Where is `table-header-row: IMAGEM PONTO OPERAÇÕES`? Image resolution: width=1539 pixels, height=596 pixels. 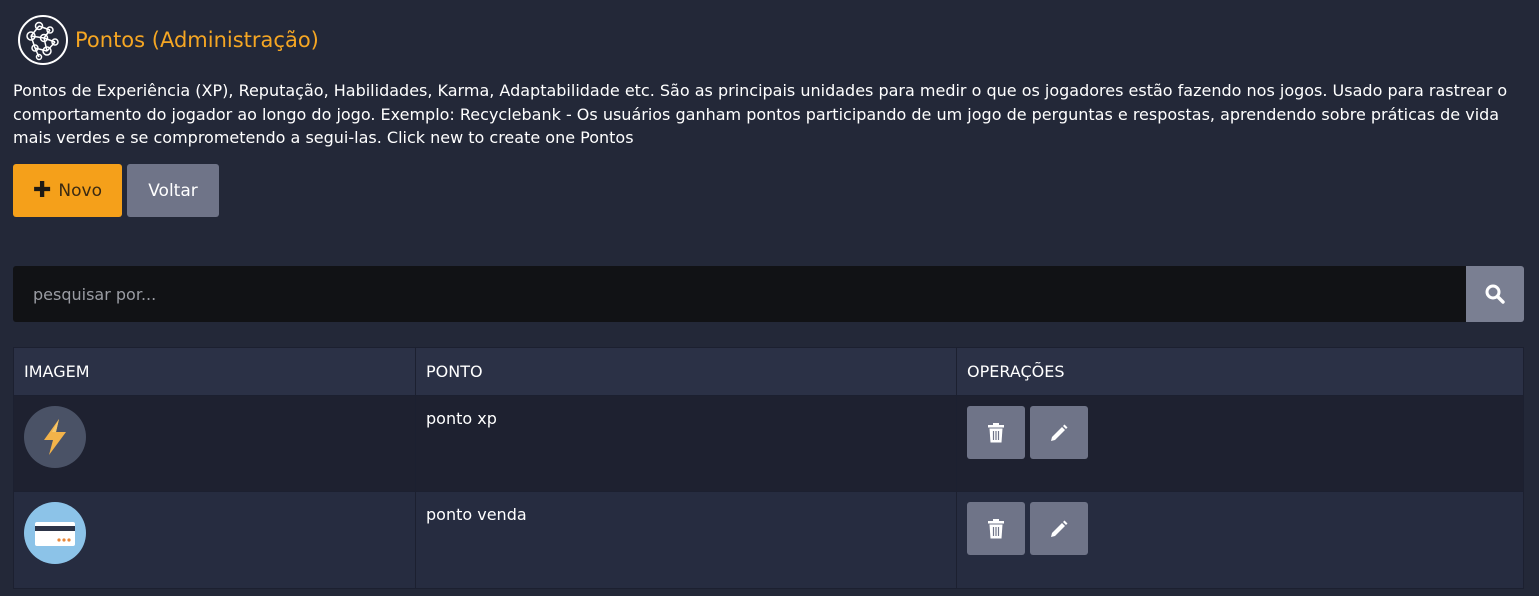 table-header-row: IMAGEM PONTO OPERAÇÕES is located at coordinates (768, 371).